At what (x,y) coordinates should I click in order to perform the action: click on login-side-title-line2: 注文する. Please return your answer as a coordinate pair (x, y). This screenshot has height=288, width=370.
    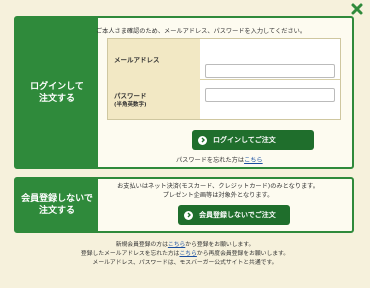
    Looking at the image, I should click on (56, 98).